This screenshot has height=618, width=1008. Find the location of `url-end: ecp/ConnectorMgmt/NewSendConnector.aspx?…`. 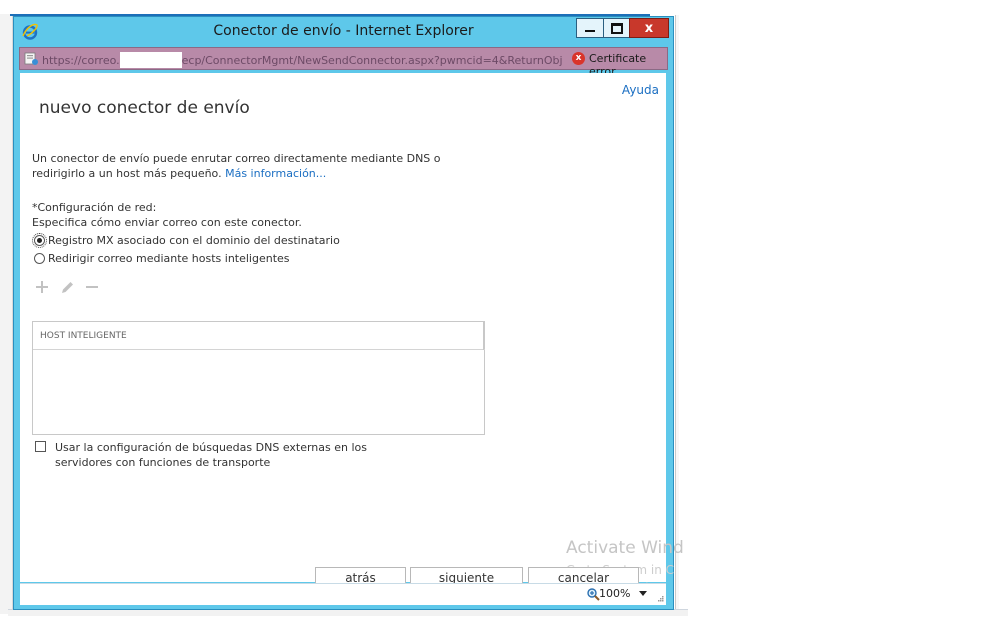

url-end: ecp/ConnectorMgmt/NewSendConnector.aspx?… is located at coordinates (371, 60).